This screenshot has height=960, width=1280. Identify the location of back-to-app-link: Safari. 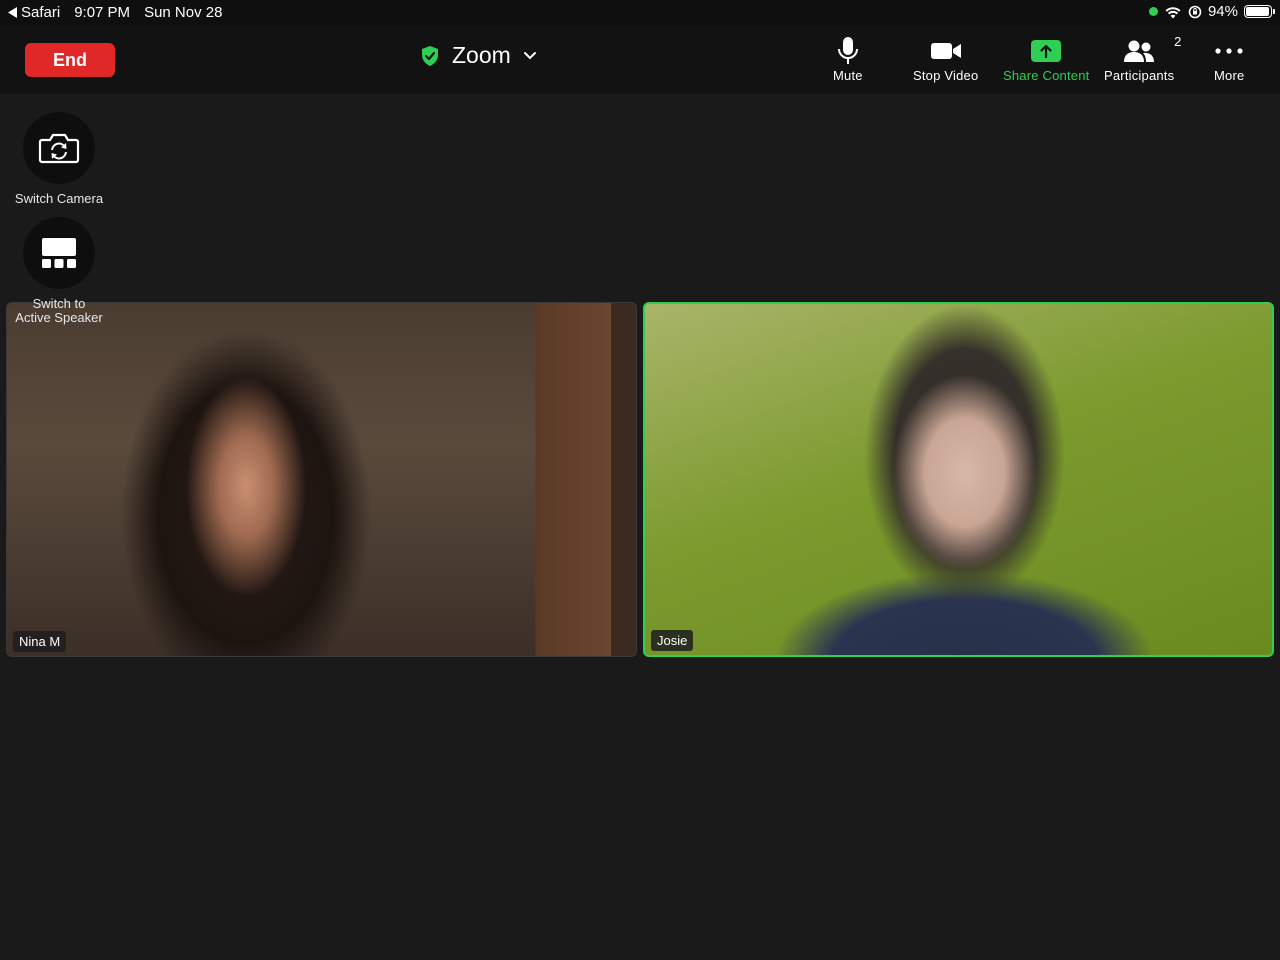
(34, 12).